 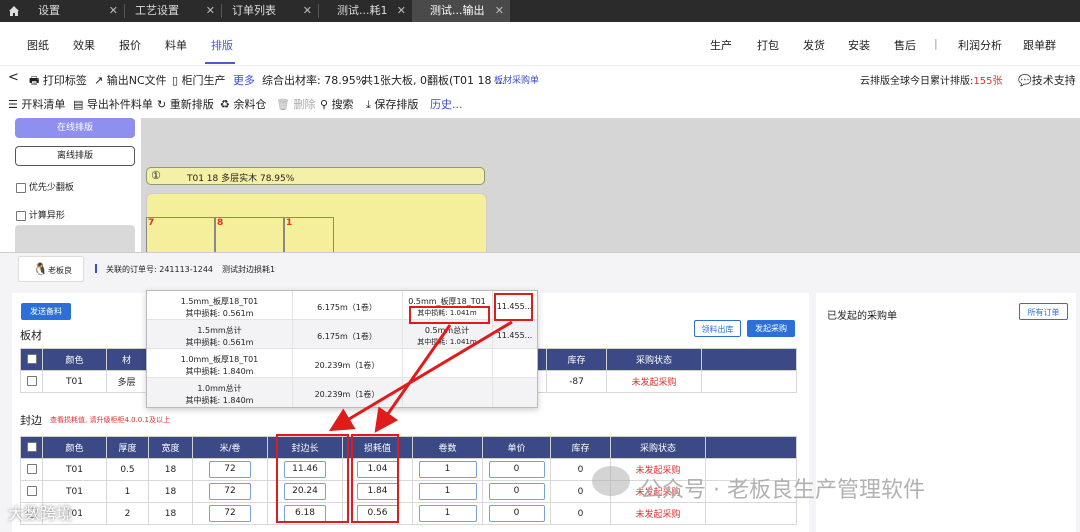 I want to click on annotation-arrows, so click(x=420, y=376).